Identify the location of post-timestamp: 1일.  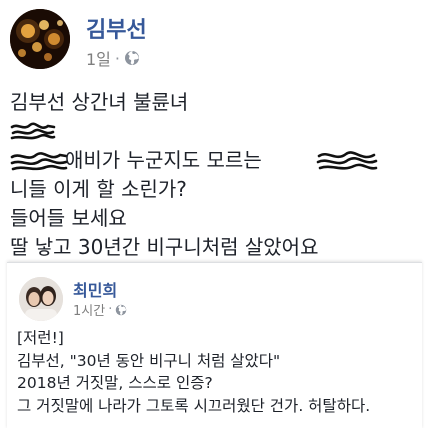
(98, 58).